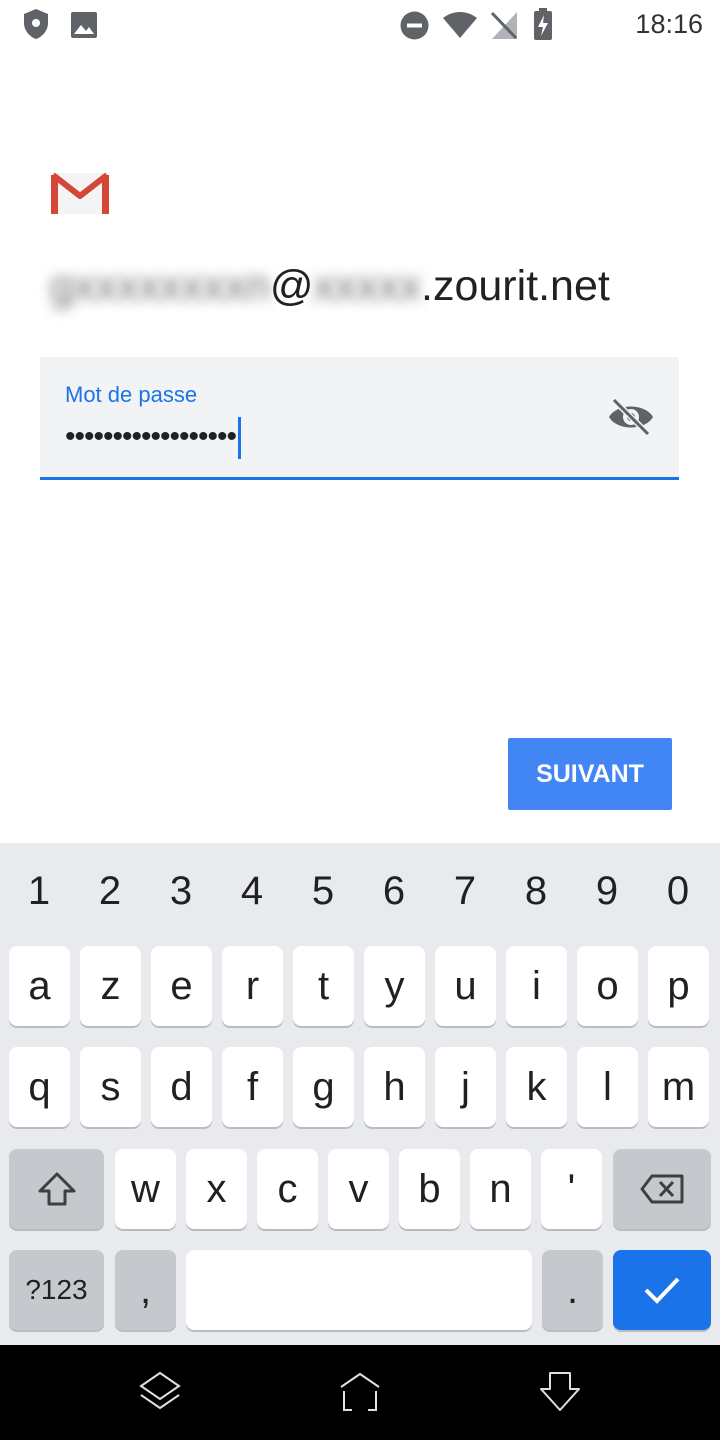 The image size is (720, 1440). I want to click on keyboard-number-row: 1234567890, so click(360, 893).